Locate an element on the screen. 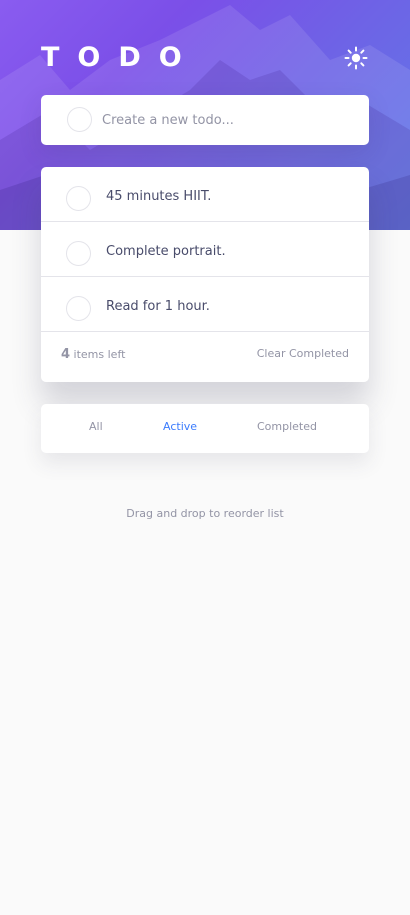  filter-all-button: All is located at coordinates (96, 426).